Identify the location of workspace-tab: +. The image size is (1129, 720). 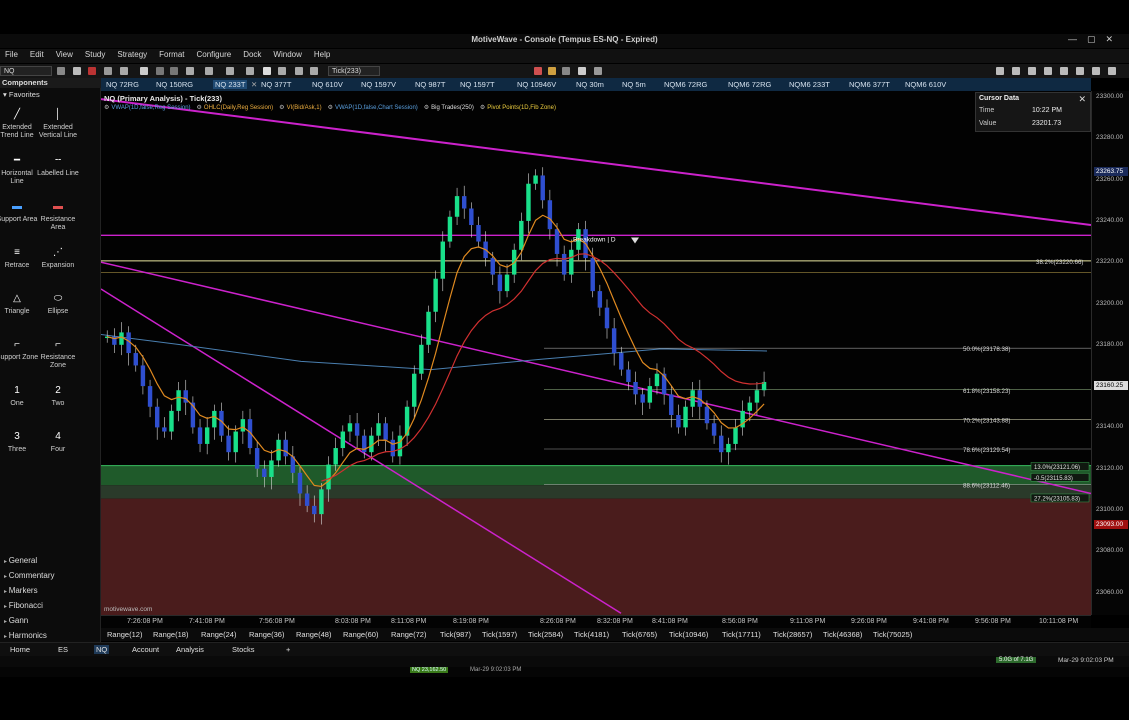
(288, 649).